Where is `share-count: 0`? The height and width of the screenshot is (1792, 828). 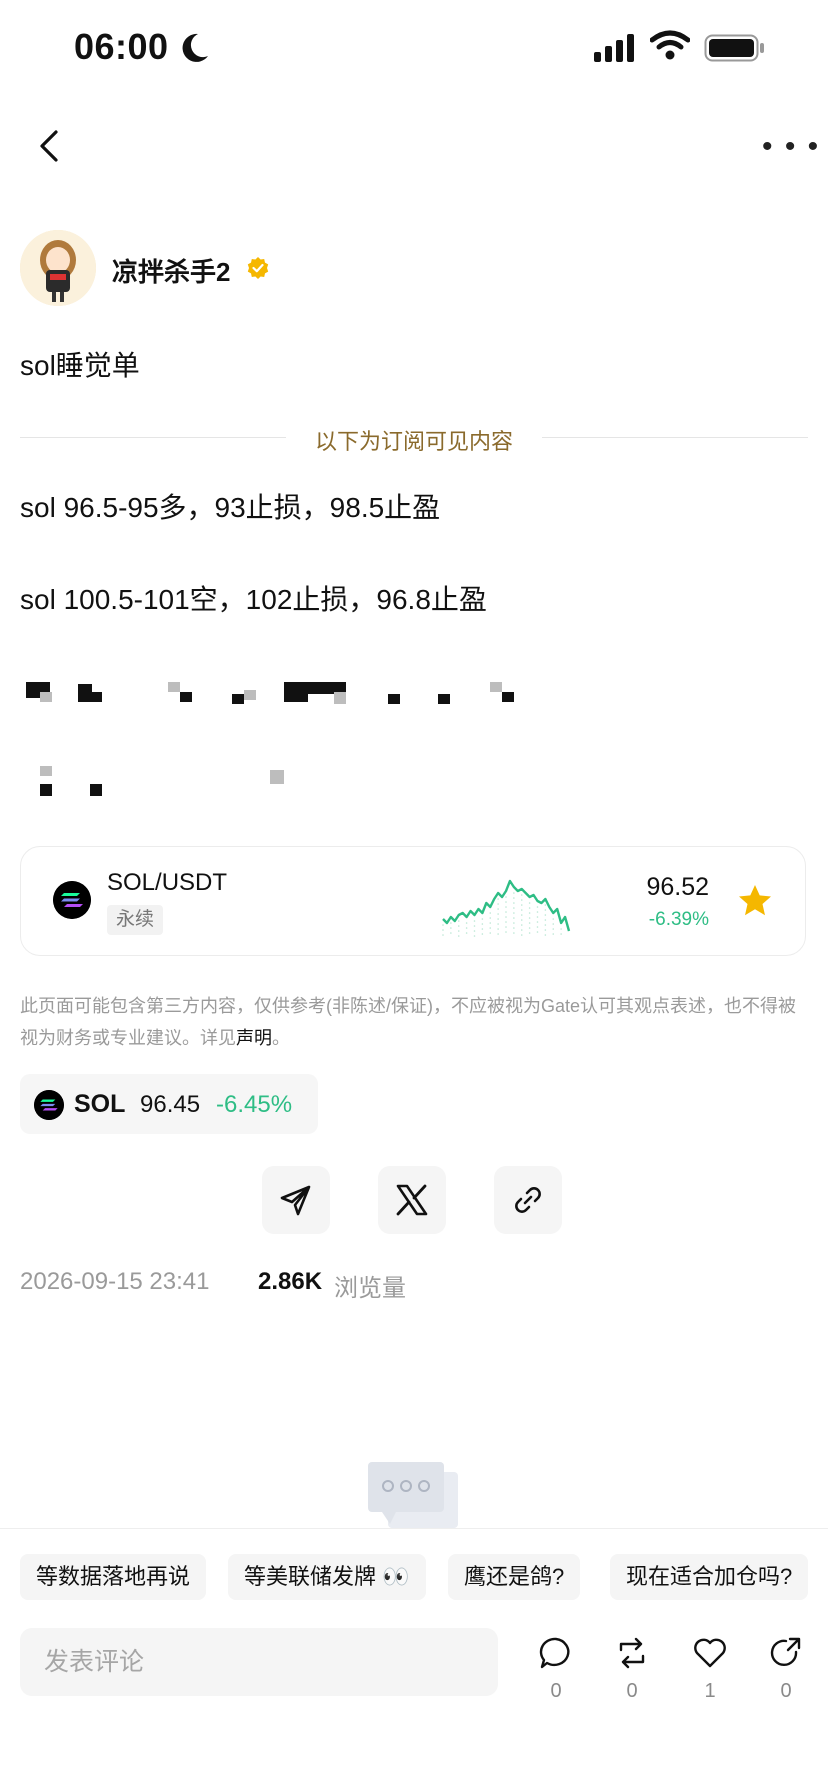
share-count: 0 is located at coordinates (786, 1691).